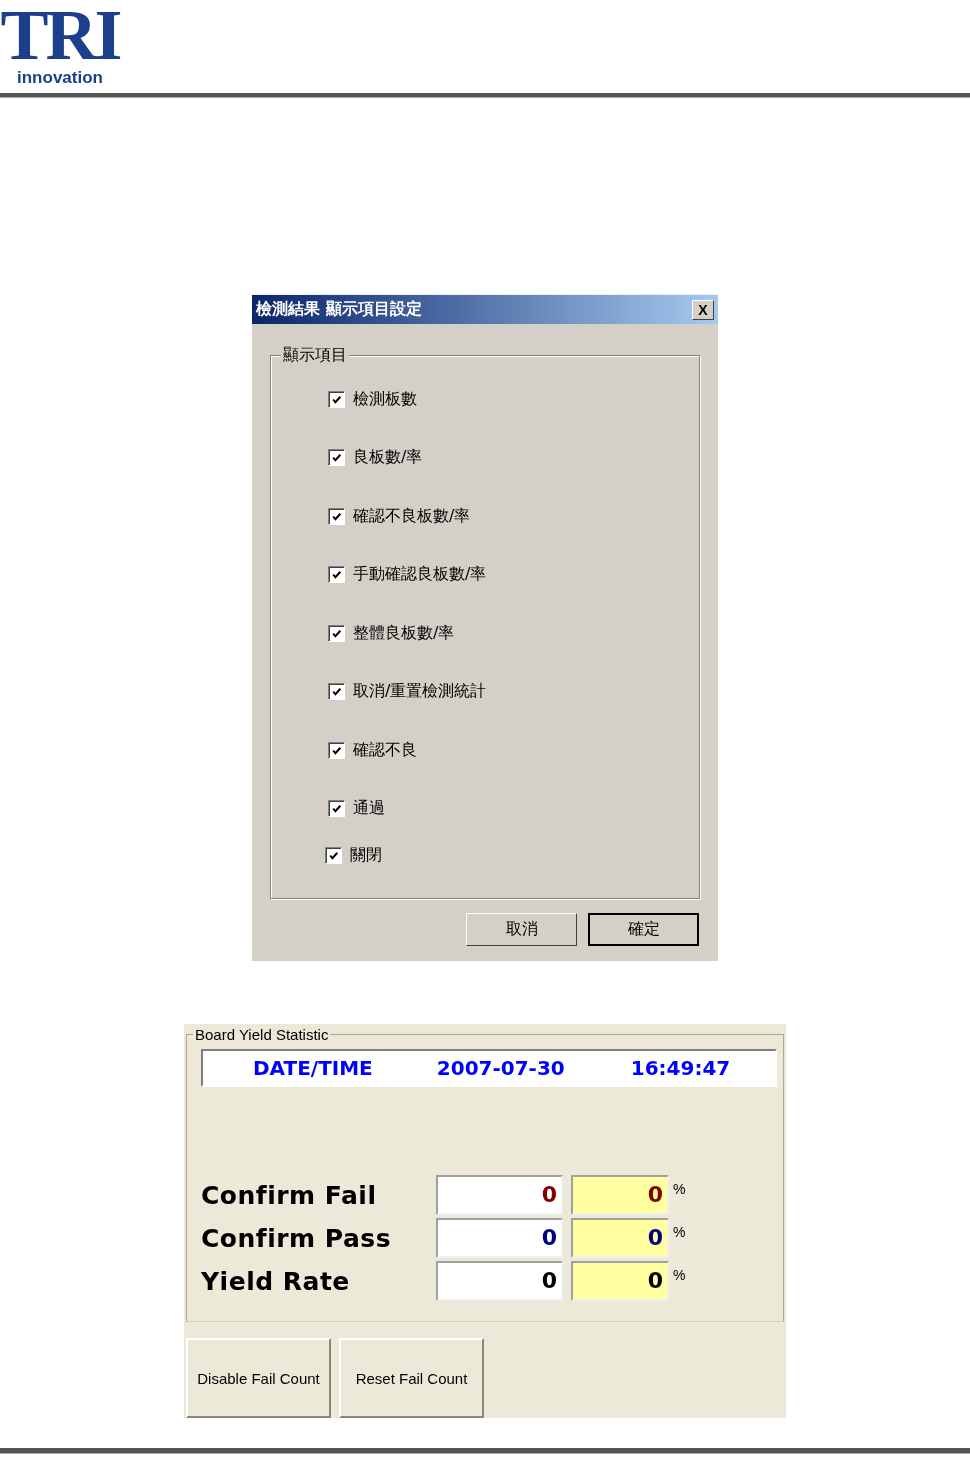 This screenshot has height=1462, width=970. Describe the element at coordinates (404, 633) in the screenshot. I see `checkbox-label: 整體良板數/率` at that location.